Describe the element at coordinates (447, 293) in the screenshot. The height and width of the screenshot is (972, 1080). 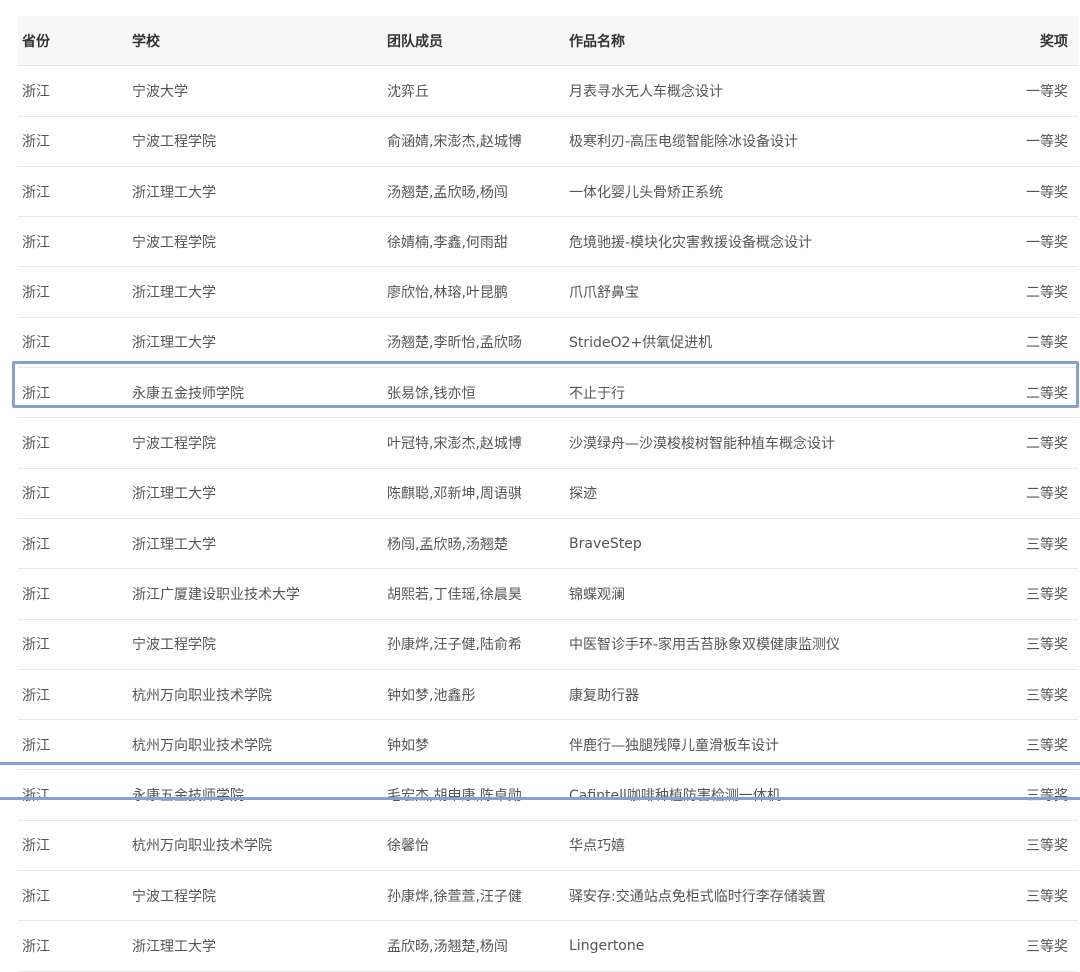
I see `cell-members: 廖欣怡,林瑢,叶昆鹏` at that location.